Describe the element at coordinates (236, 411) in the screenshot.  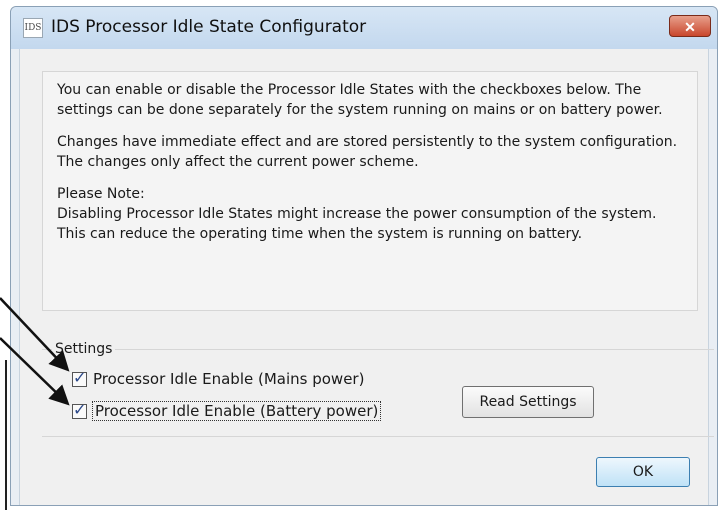
I see `battery-power-label: Processor Idle Enable (Battery power)` at that location.